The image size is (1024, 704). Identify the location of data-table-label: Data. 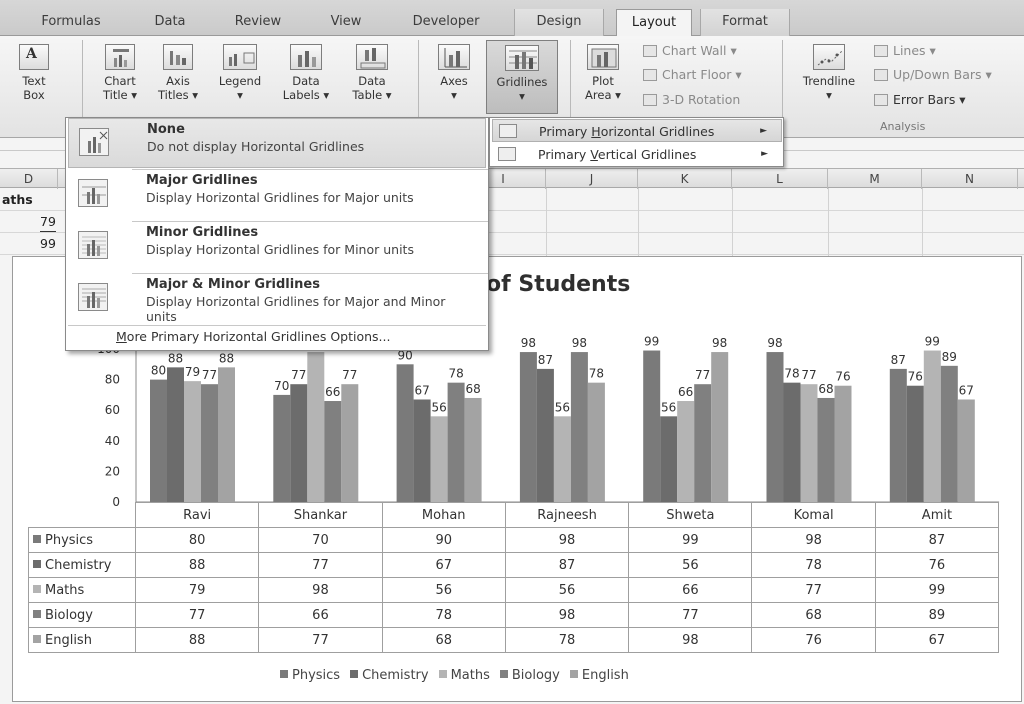
(372, 81).